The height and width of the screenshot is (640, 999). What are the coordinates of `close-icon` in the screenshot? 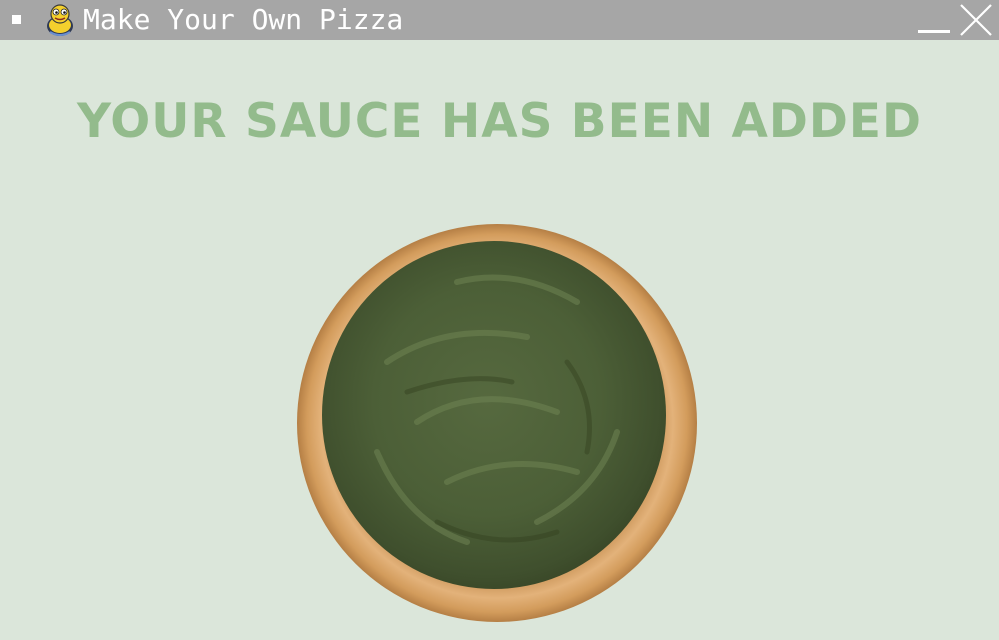 It's located at (976, 20).